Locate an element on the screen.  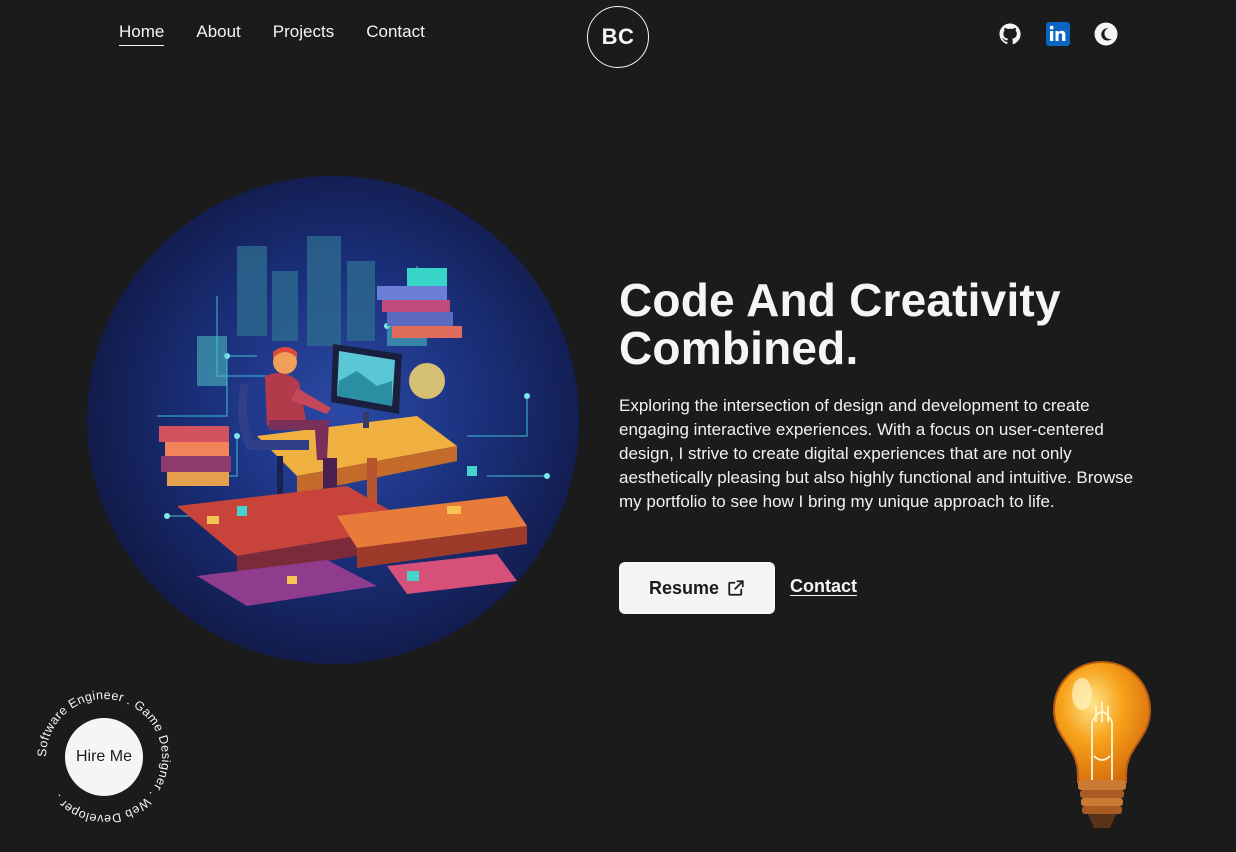
github-icon is located at coordinates (1010, 34).